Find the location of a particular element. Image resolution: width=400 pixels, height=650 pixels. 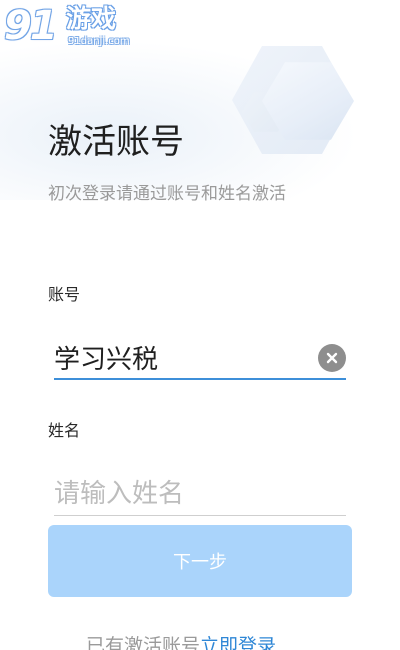

watermark-number: 91 is located at coordinates (31, 26).